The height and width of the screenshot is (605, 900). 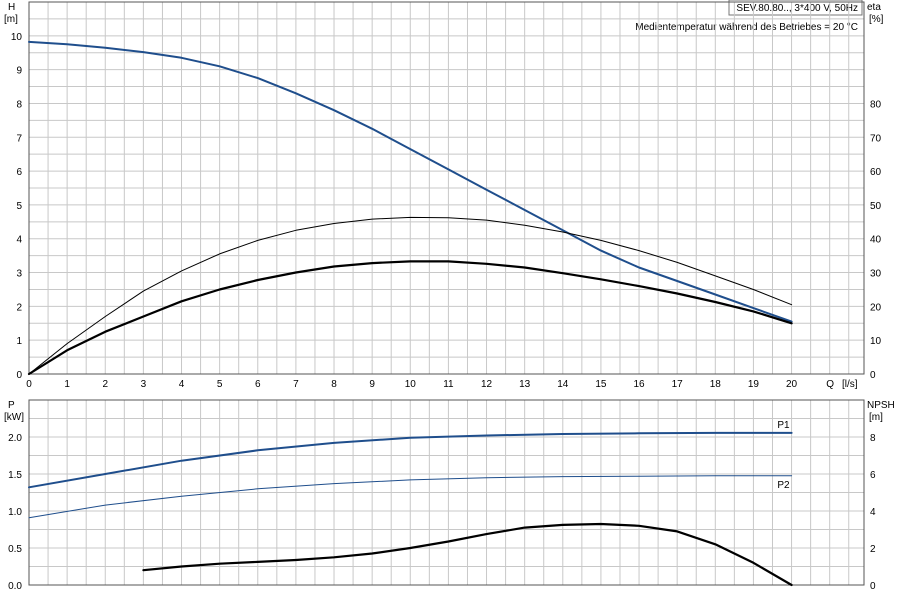 I want to click on upper-y-left-unit: [m], so click(x=11, y=19).